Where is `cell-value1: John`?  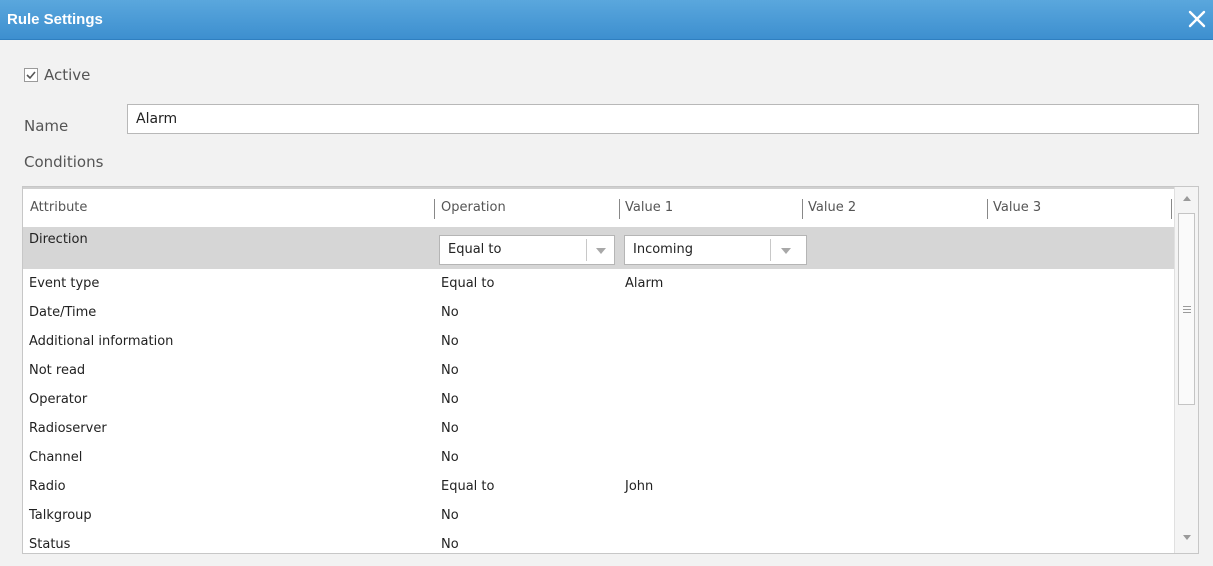 cell-value1: John is located at coordinates (639, 486).